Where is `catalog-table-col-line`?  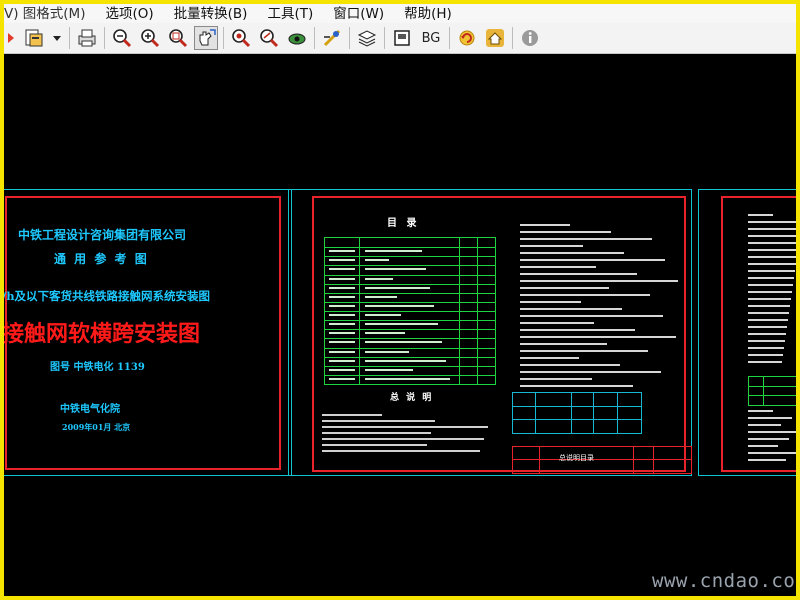 catalog-table-col-line is located at coordinates (359, 311).